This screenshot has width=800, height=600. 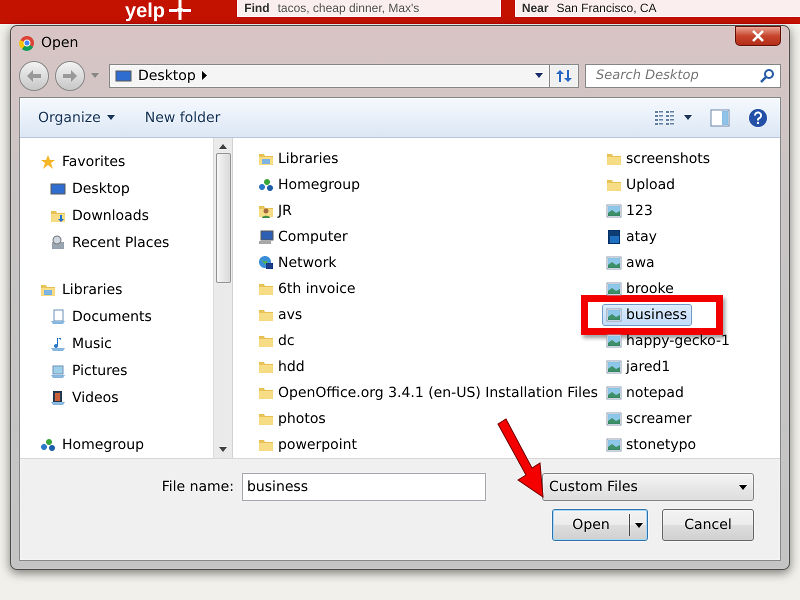 What do you see at coordinates (95, 75) in the screenshot?
I see `history-caret-icon` at bounding box center [95, 75].